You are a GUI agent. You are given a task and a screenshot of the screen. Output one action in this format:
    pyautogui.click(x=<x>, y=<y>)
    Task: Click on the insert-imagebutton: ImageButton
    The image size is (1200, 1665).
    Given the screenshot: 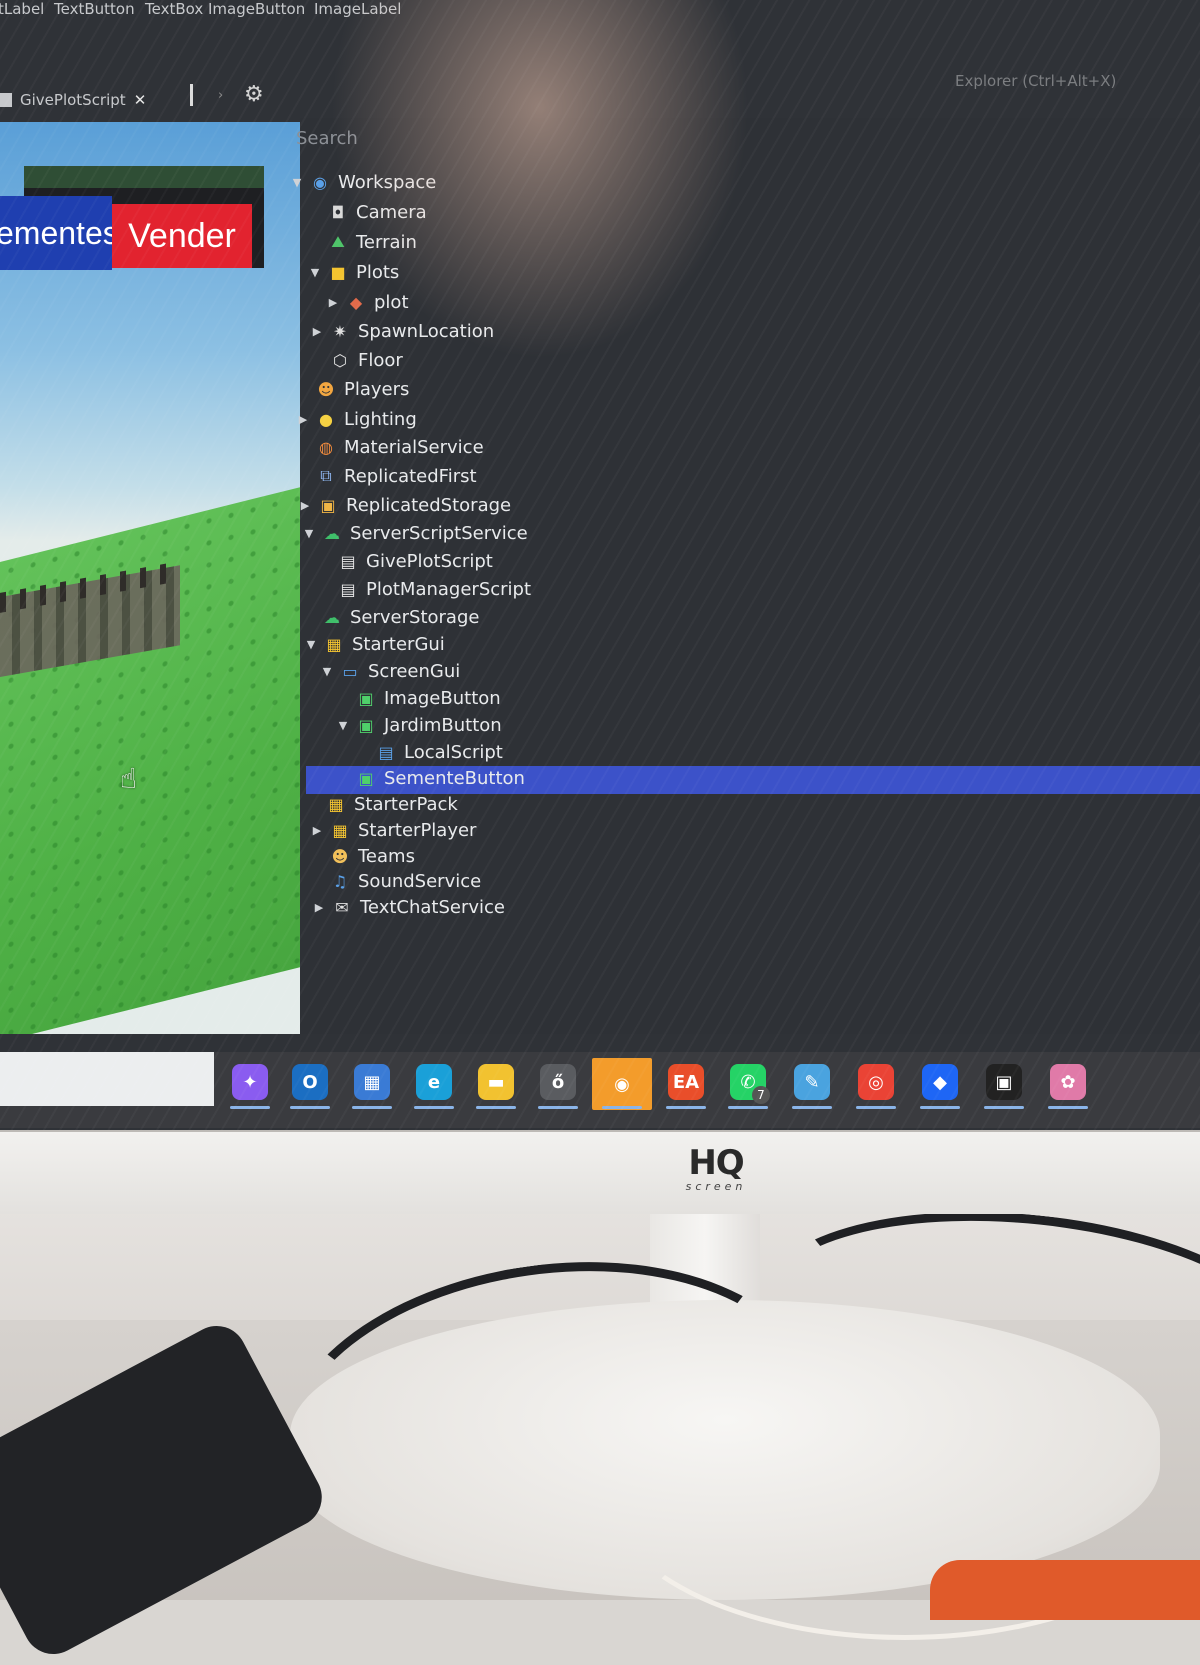 What is the action you would take?
    pyautogui.click(x=256, y=9)
    